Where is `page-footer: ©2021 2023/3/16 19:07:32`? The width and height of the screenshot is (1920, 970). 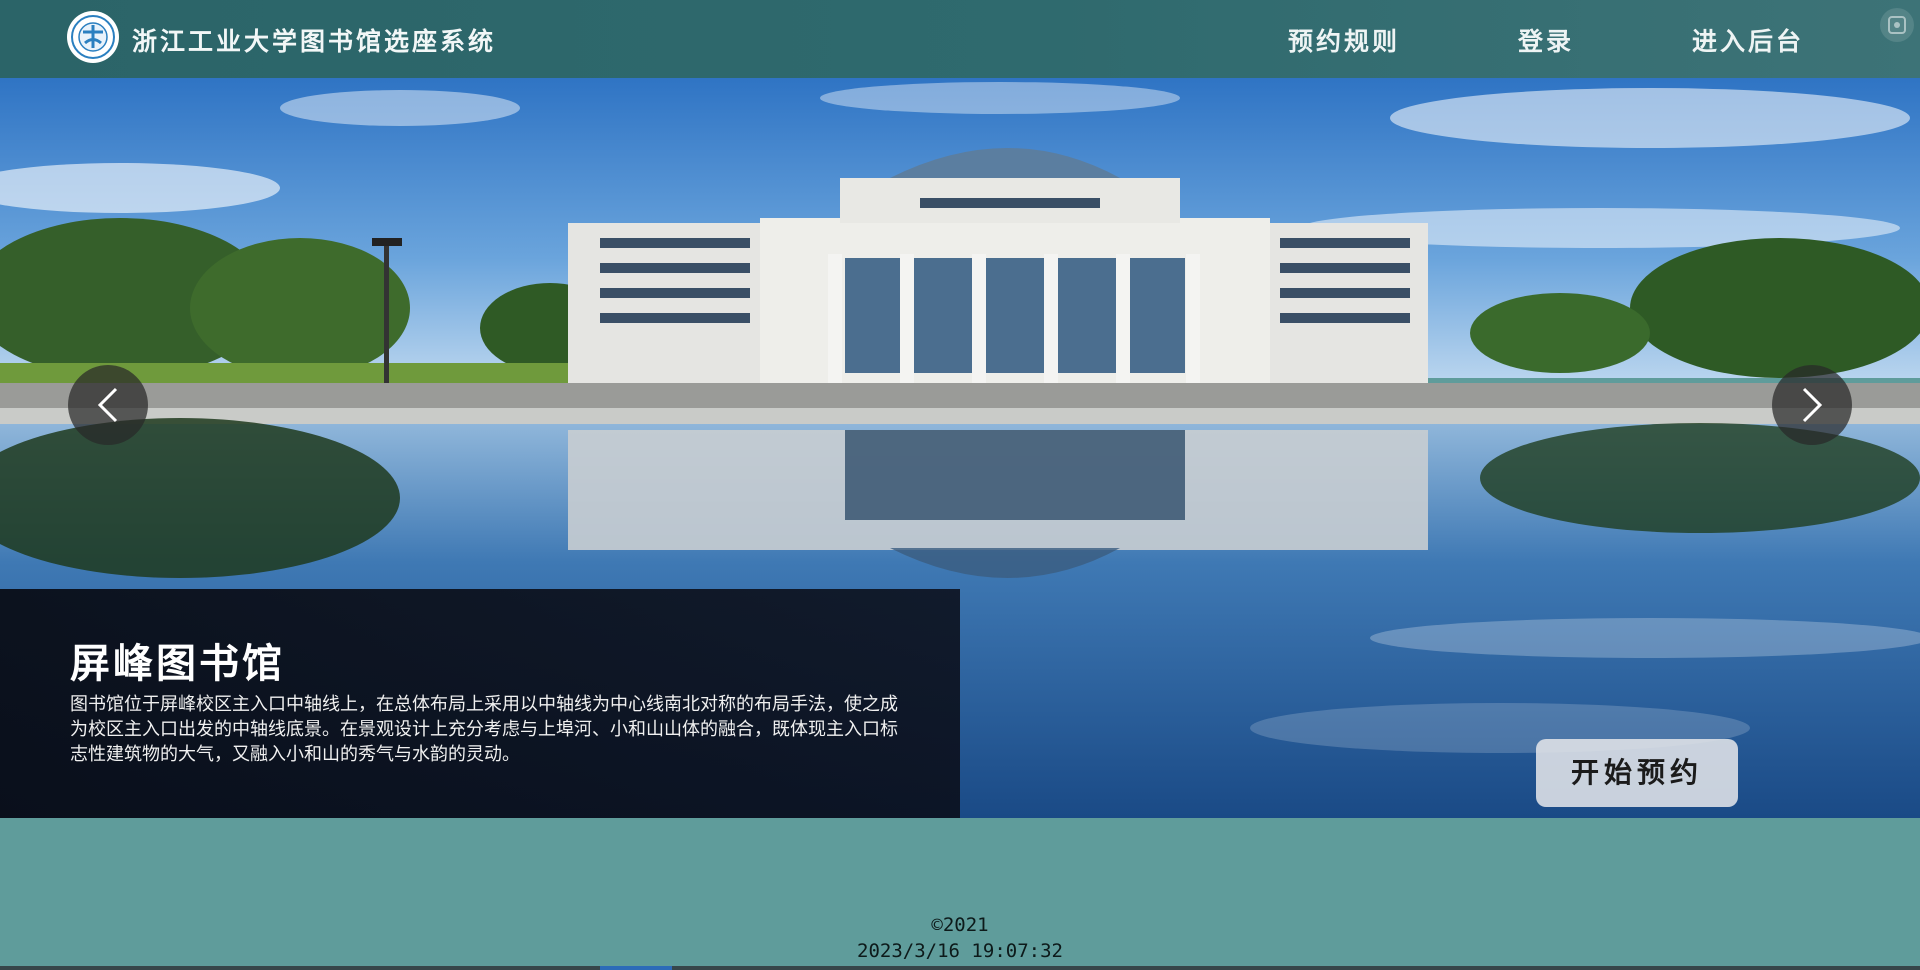
page-footer: ©2021 2023/3/16 19:07:32 is located at coordinates (960, 938).